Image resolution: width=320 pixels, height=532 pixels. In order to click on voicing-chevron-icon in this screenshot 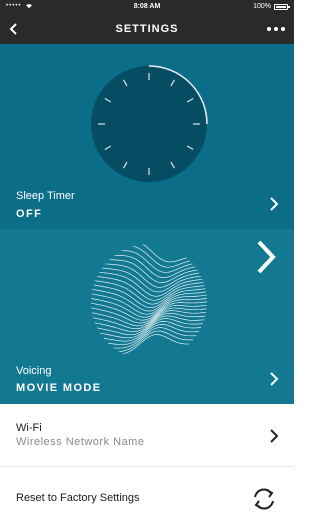, I will do `click(274, 379)`.